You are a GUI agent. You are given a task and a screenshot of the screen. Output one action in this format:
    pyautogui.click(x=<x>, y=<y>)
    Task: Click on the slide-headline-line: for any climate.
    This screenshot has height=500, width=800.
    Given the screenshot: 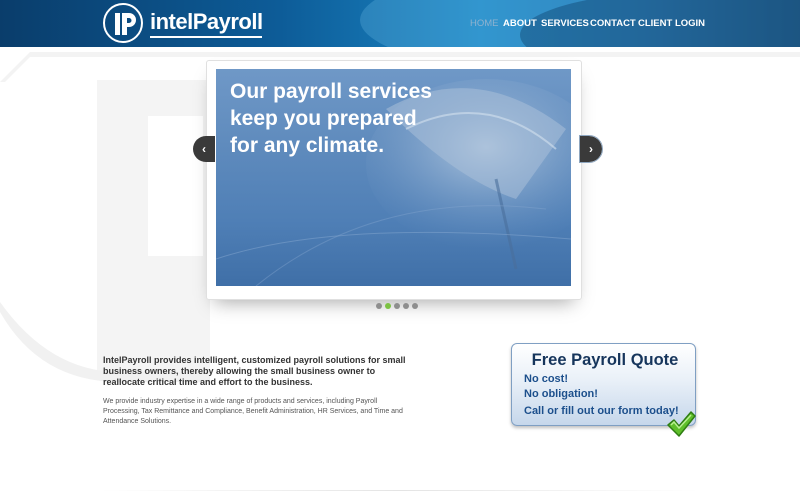 What is the action you would take?
    pyautogui.click(x=307, y=145)
    